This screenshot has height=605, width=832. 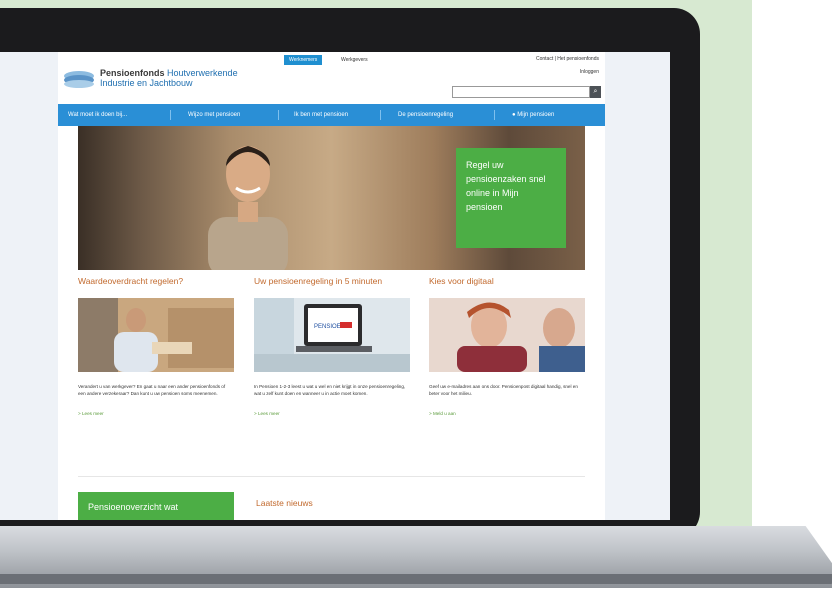 What do you see at coordinates (567, 59) in the screenshot?
I see `top-links: Contact | Het pensioenfonds` at bounding box center [567, 59].